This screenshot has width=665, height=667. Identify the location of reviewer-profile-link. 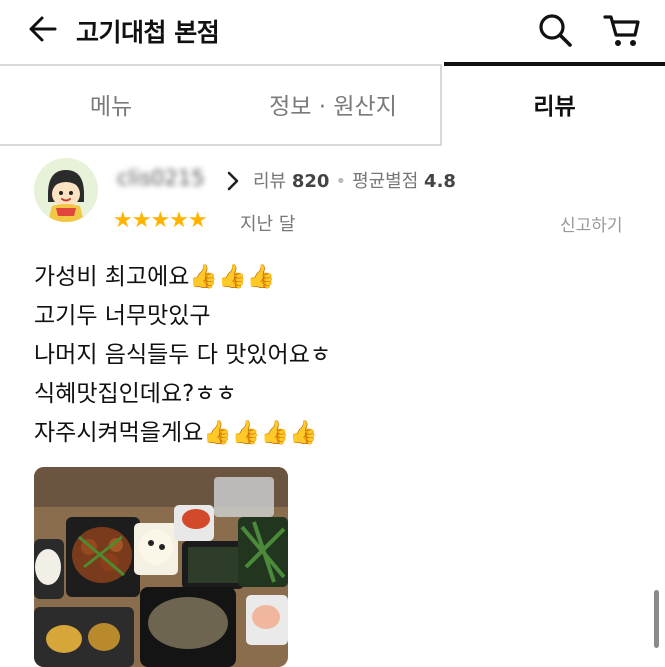
(233, 181).